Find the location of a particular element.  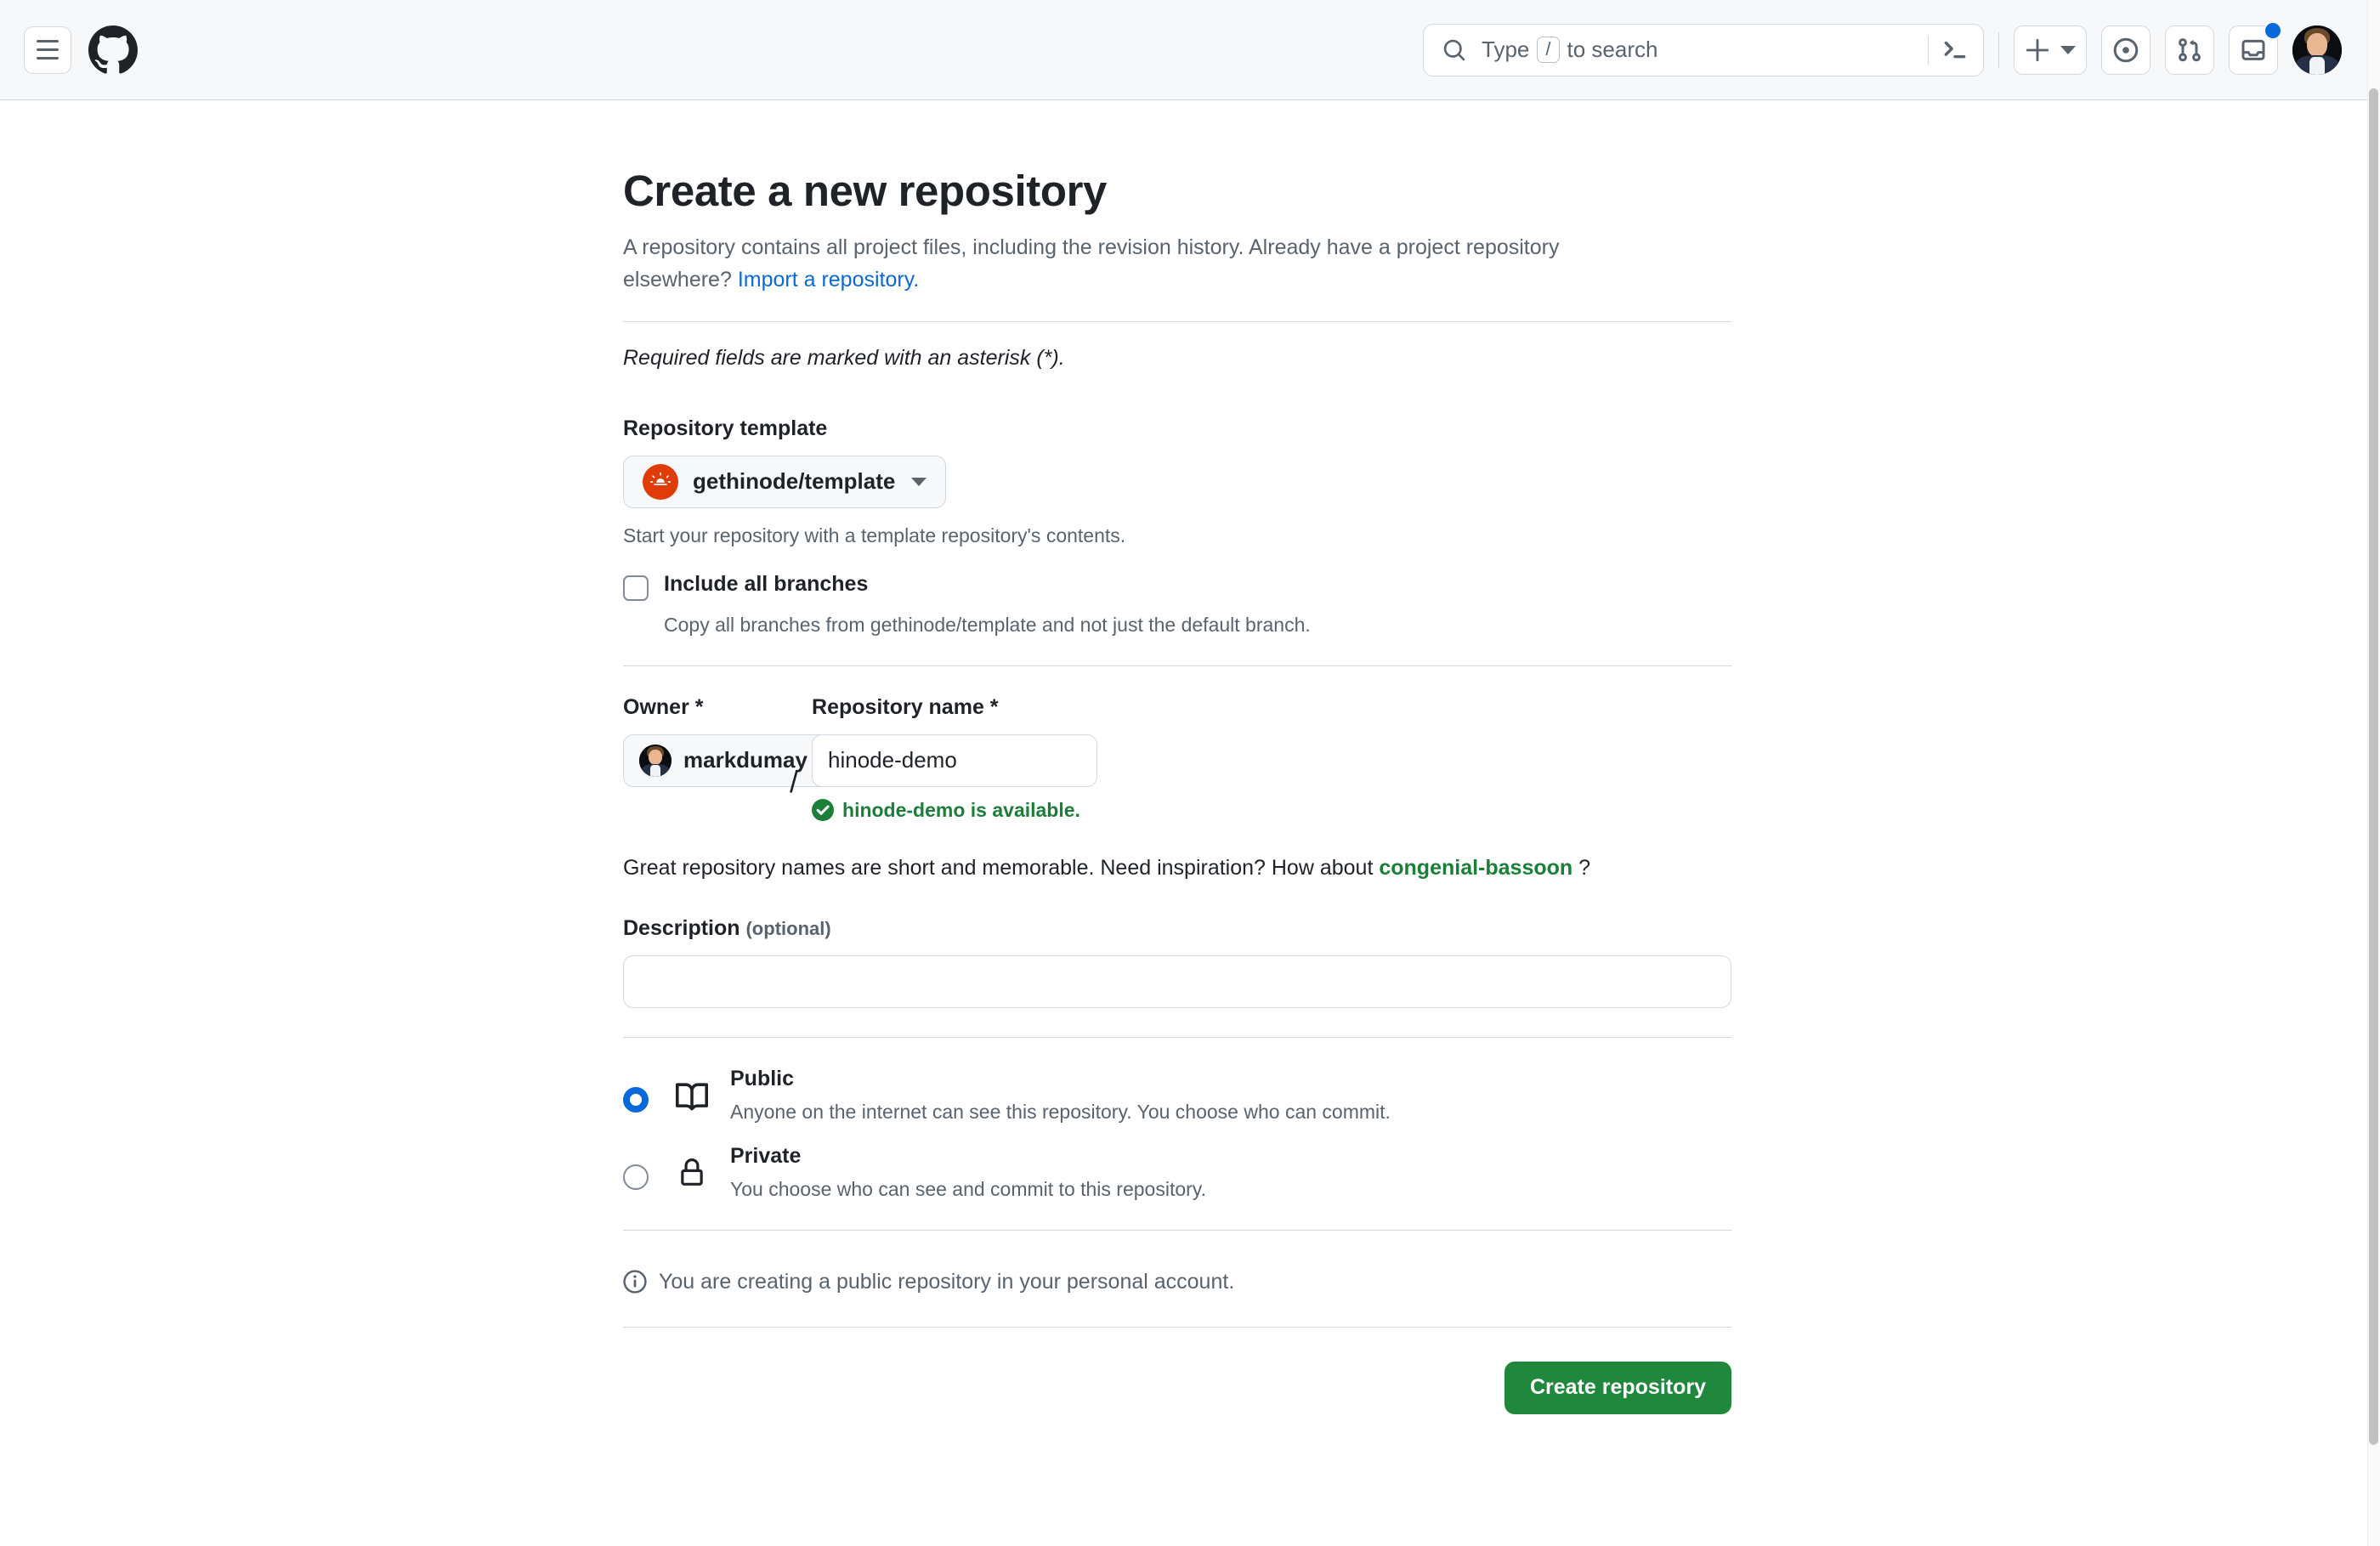

hamburger-menu-icon is located at coordinates (47, 49).